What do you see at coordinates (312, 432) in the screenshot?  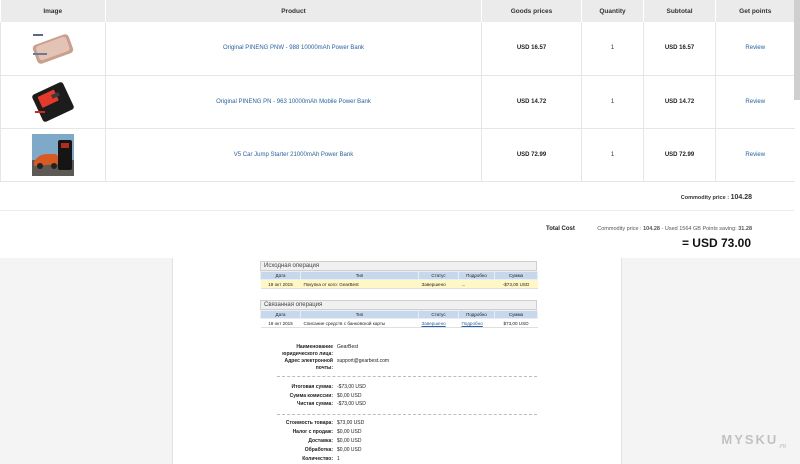 I see `tax-label: Налог с продаж:` at bounding box center [312, 432].